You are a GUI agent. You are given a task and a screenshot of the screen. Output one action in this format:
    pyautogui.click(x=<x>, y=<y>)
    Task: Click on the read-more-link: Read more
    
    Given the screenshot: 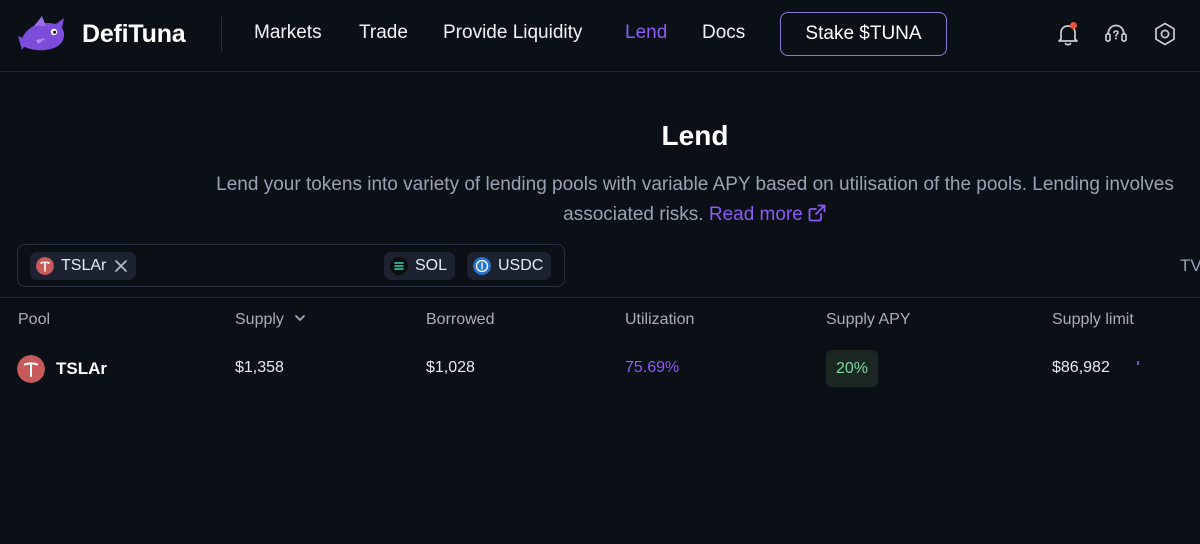 What is the action you would take?
    pyautogui.click(x=768, y=214)
    